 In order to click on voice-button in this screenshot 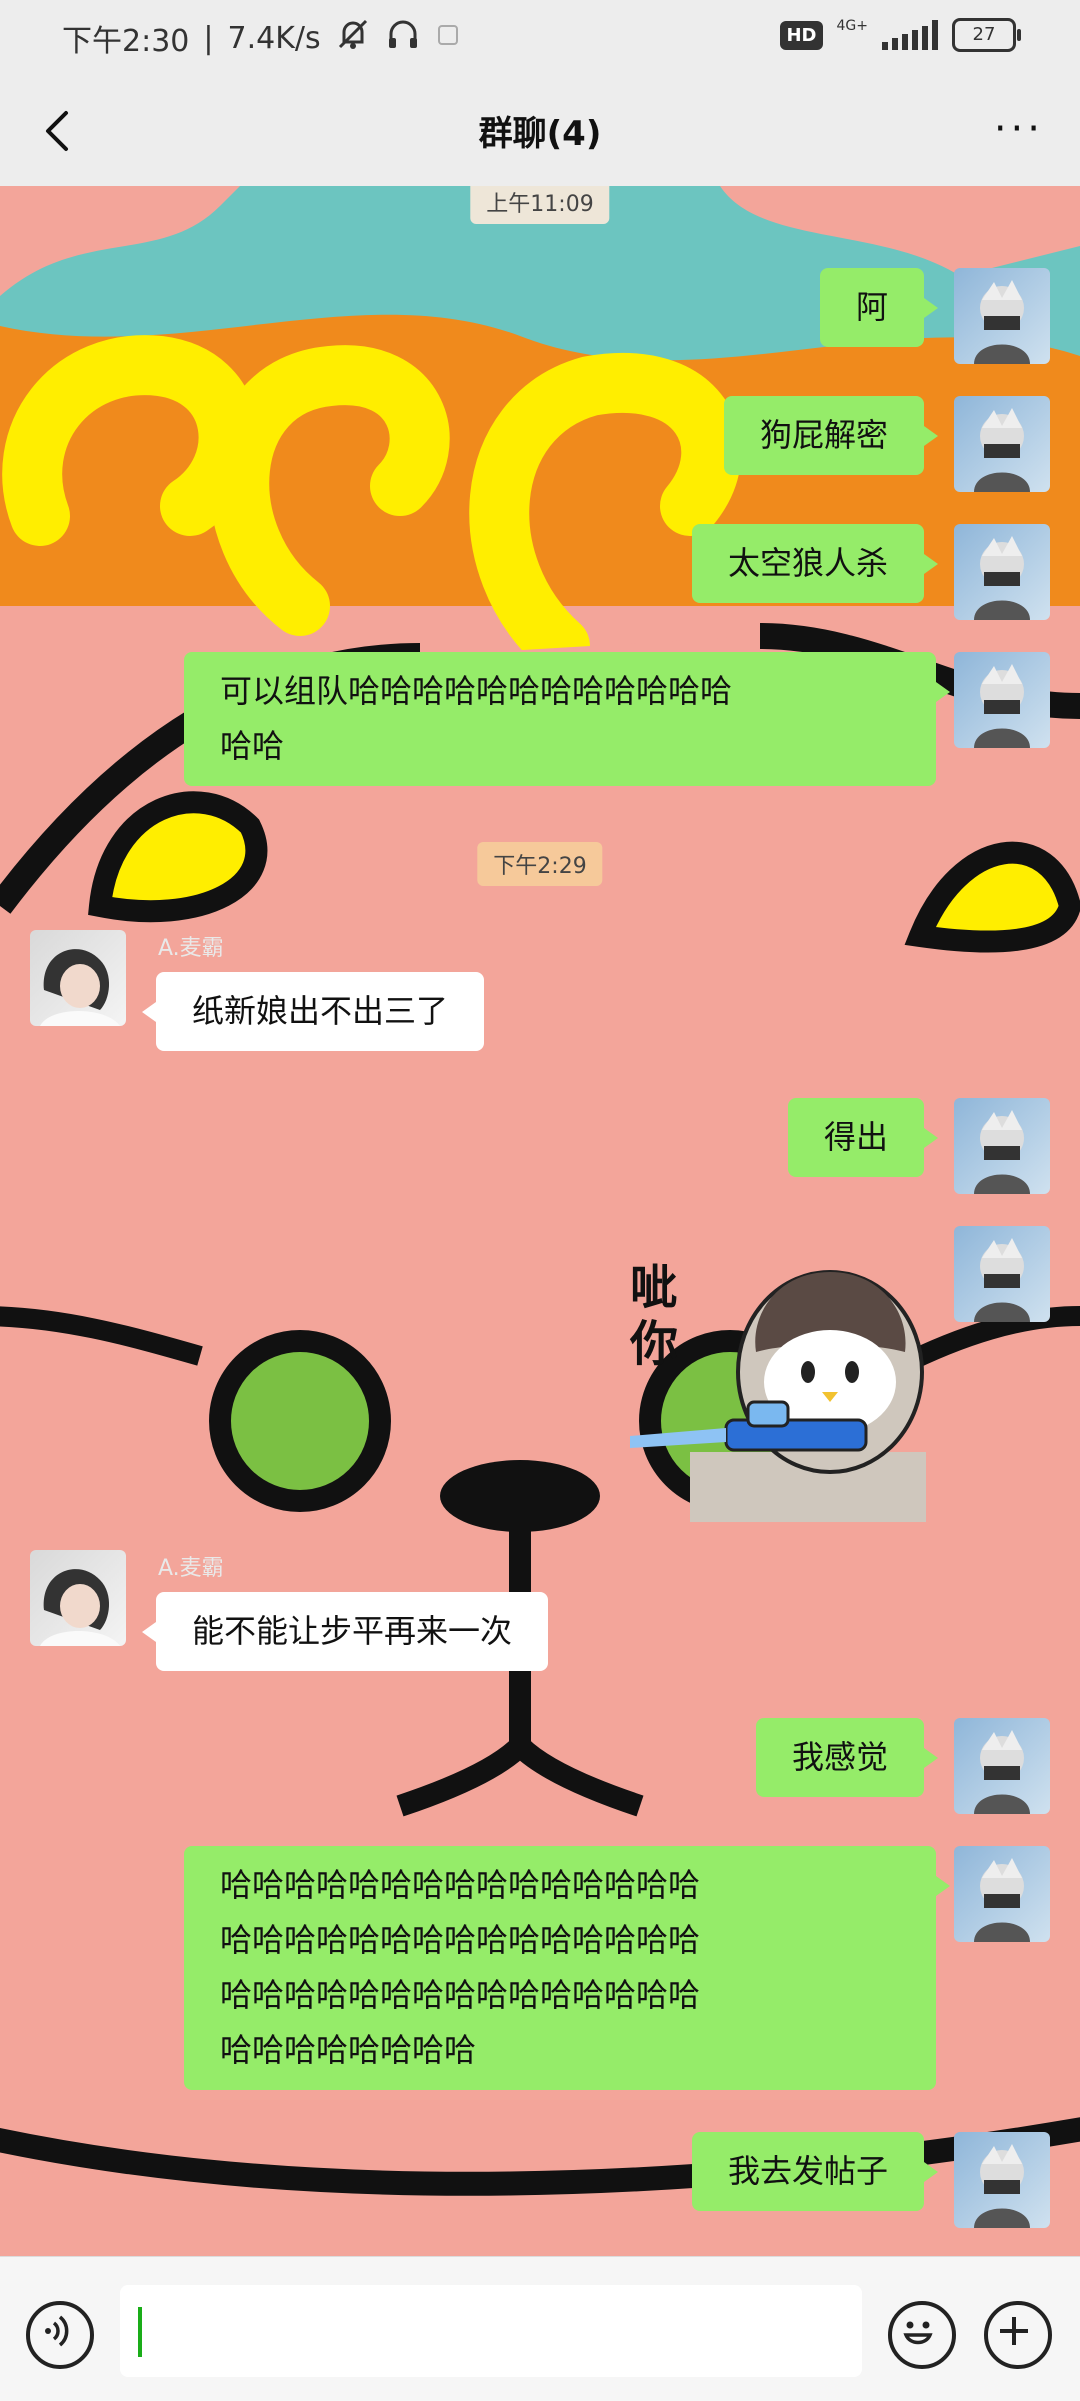, I will do `click(60, 2335)`.